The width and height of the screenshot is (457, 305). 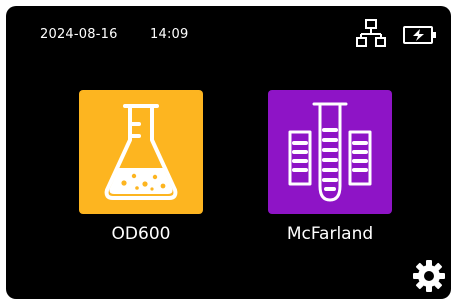 I want to click on od600-app-button, so click(x=141, y=152).